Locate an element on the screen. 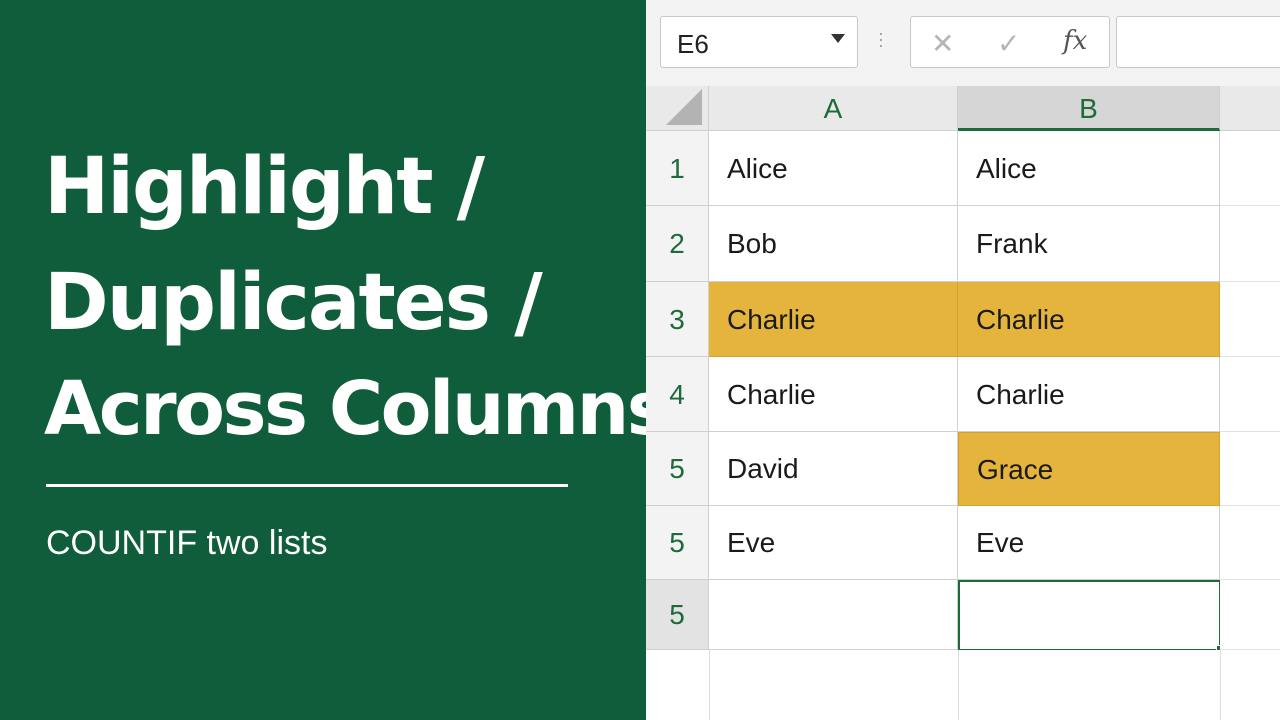  cell-c4 is located at coordinates (1250, 394).